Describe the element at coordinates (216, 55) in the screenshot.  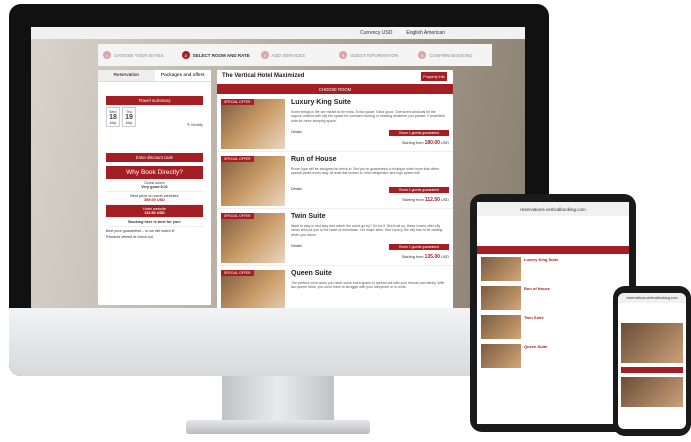
I see `step-room: 2 SELECT ROOM AND RATE` at that location.